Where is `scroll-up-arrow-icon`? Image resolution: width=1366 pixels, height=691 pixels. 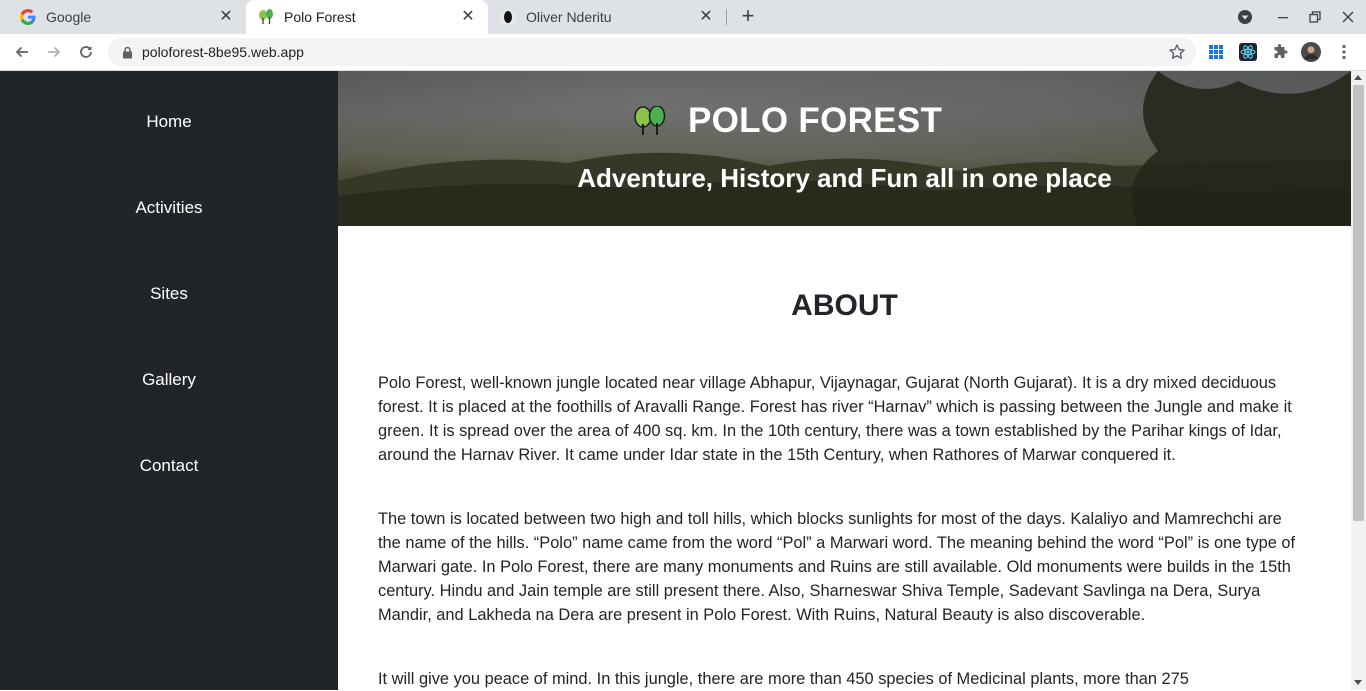
scroll-up-arrow-icon is located at coordinates (1358, 77).